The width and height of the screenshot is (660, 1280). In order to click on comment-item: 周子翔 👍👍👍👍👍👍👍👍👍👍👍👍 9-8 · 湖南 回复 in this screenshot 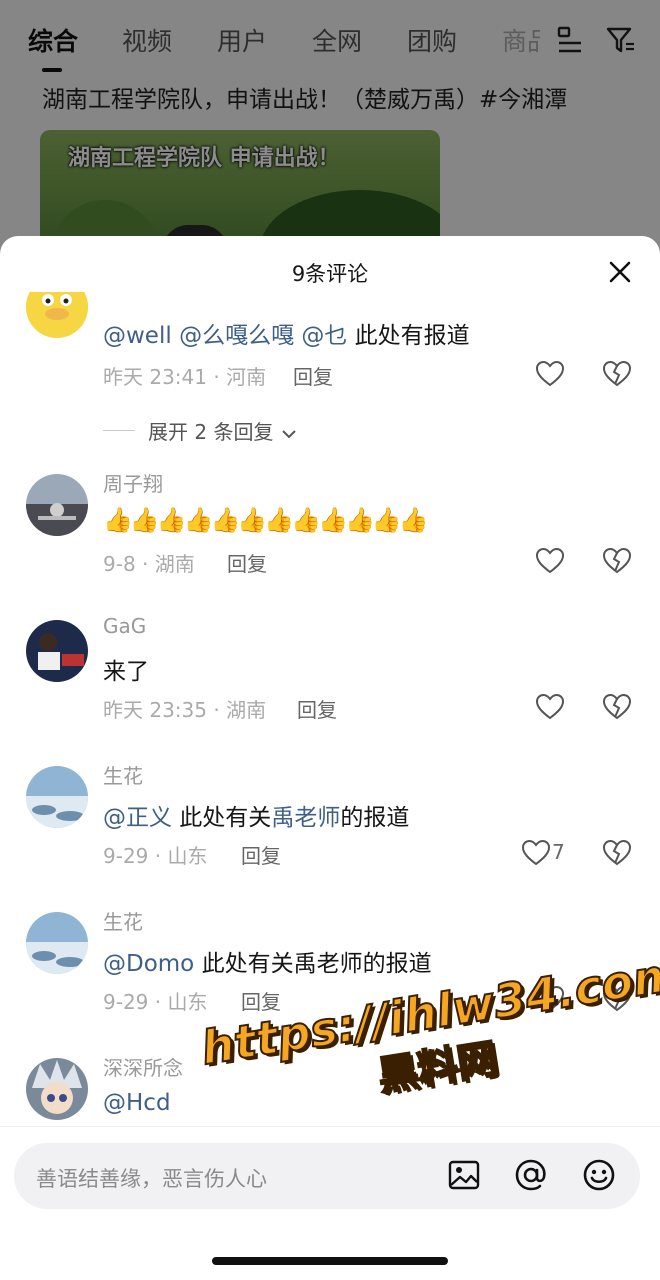, I will do `click(330, 538)`.